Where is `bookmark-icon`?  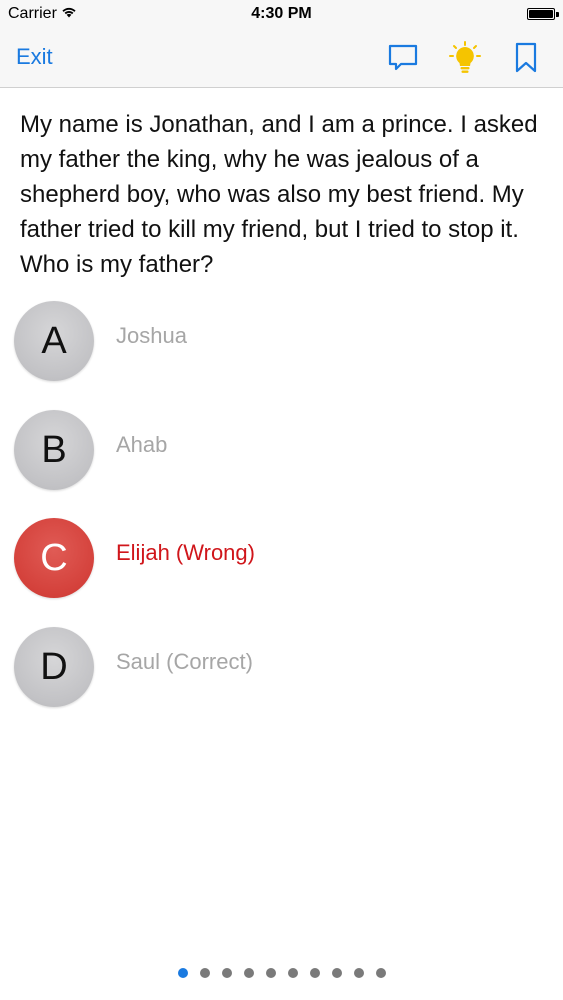
bookmark-icon is located at coordinates (526, 58).